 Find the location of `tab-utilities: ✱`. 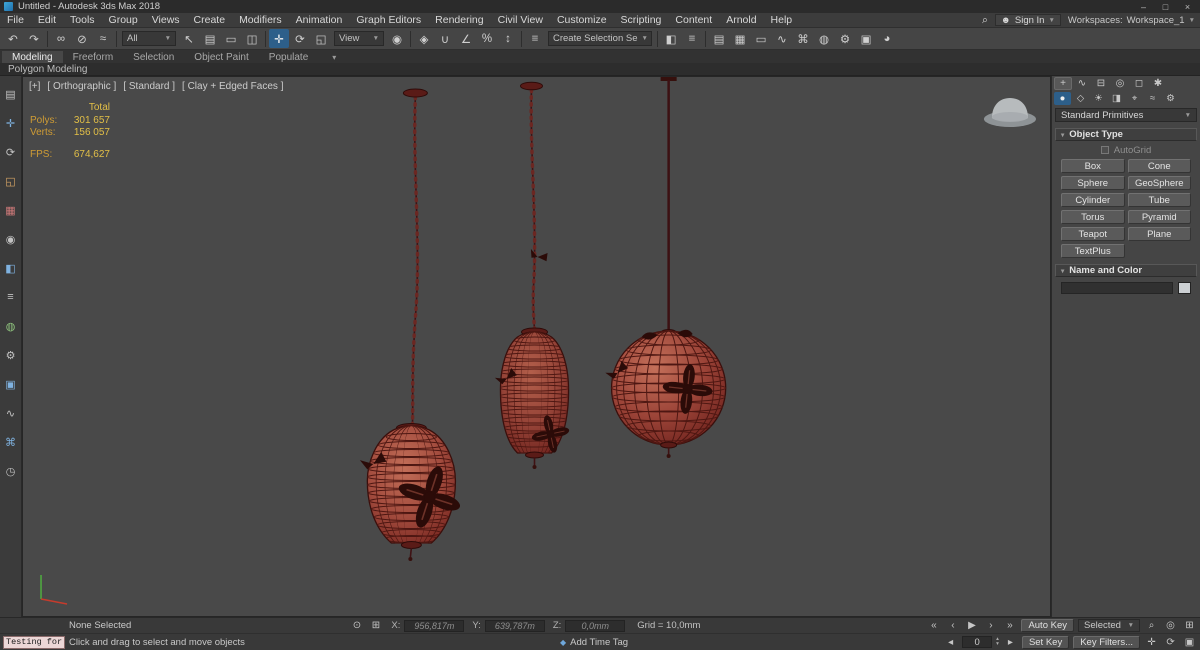

tab-utilities: ✱ is located at coordinates (1158, 83).